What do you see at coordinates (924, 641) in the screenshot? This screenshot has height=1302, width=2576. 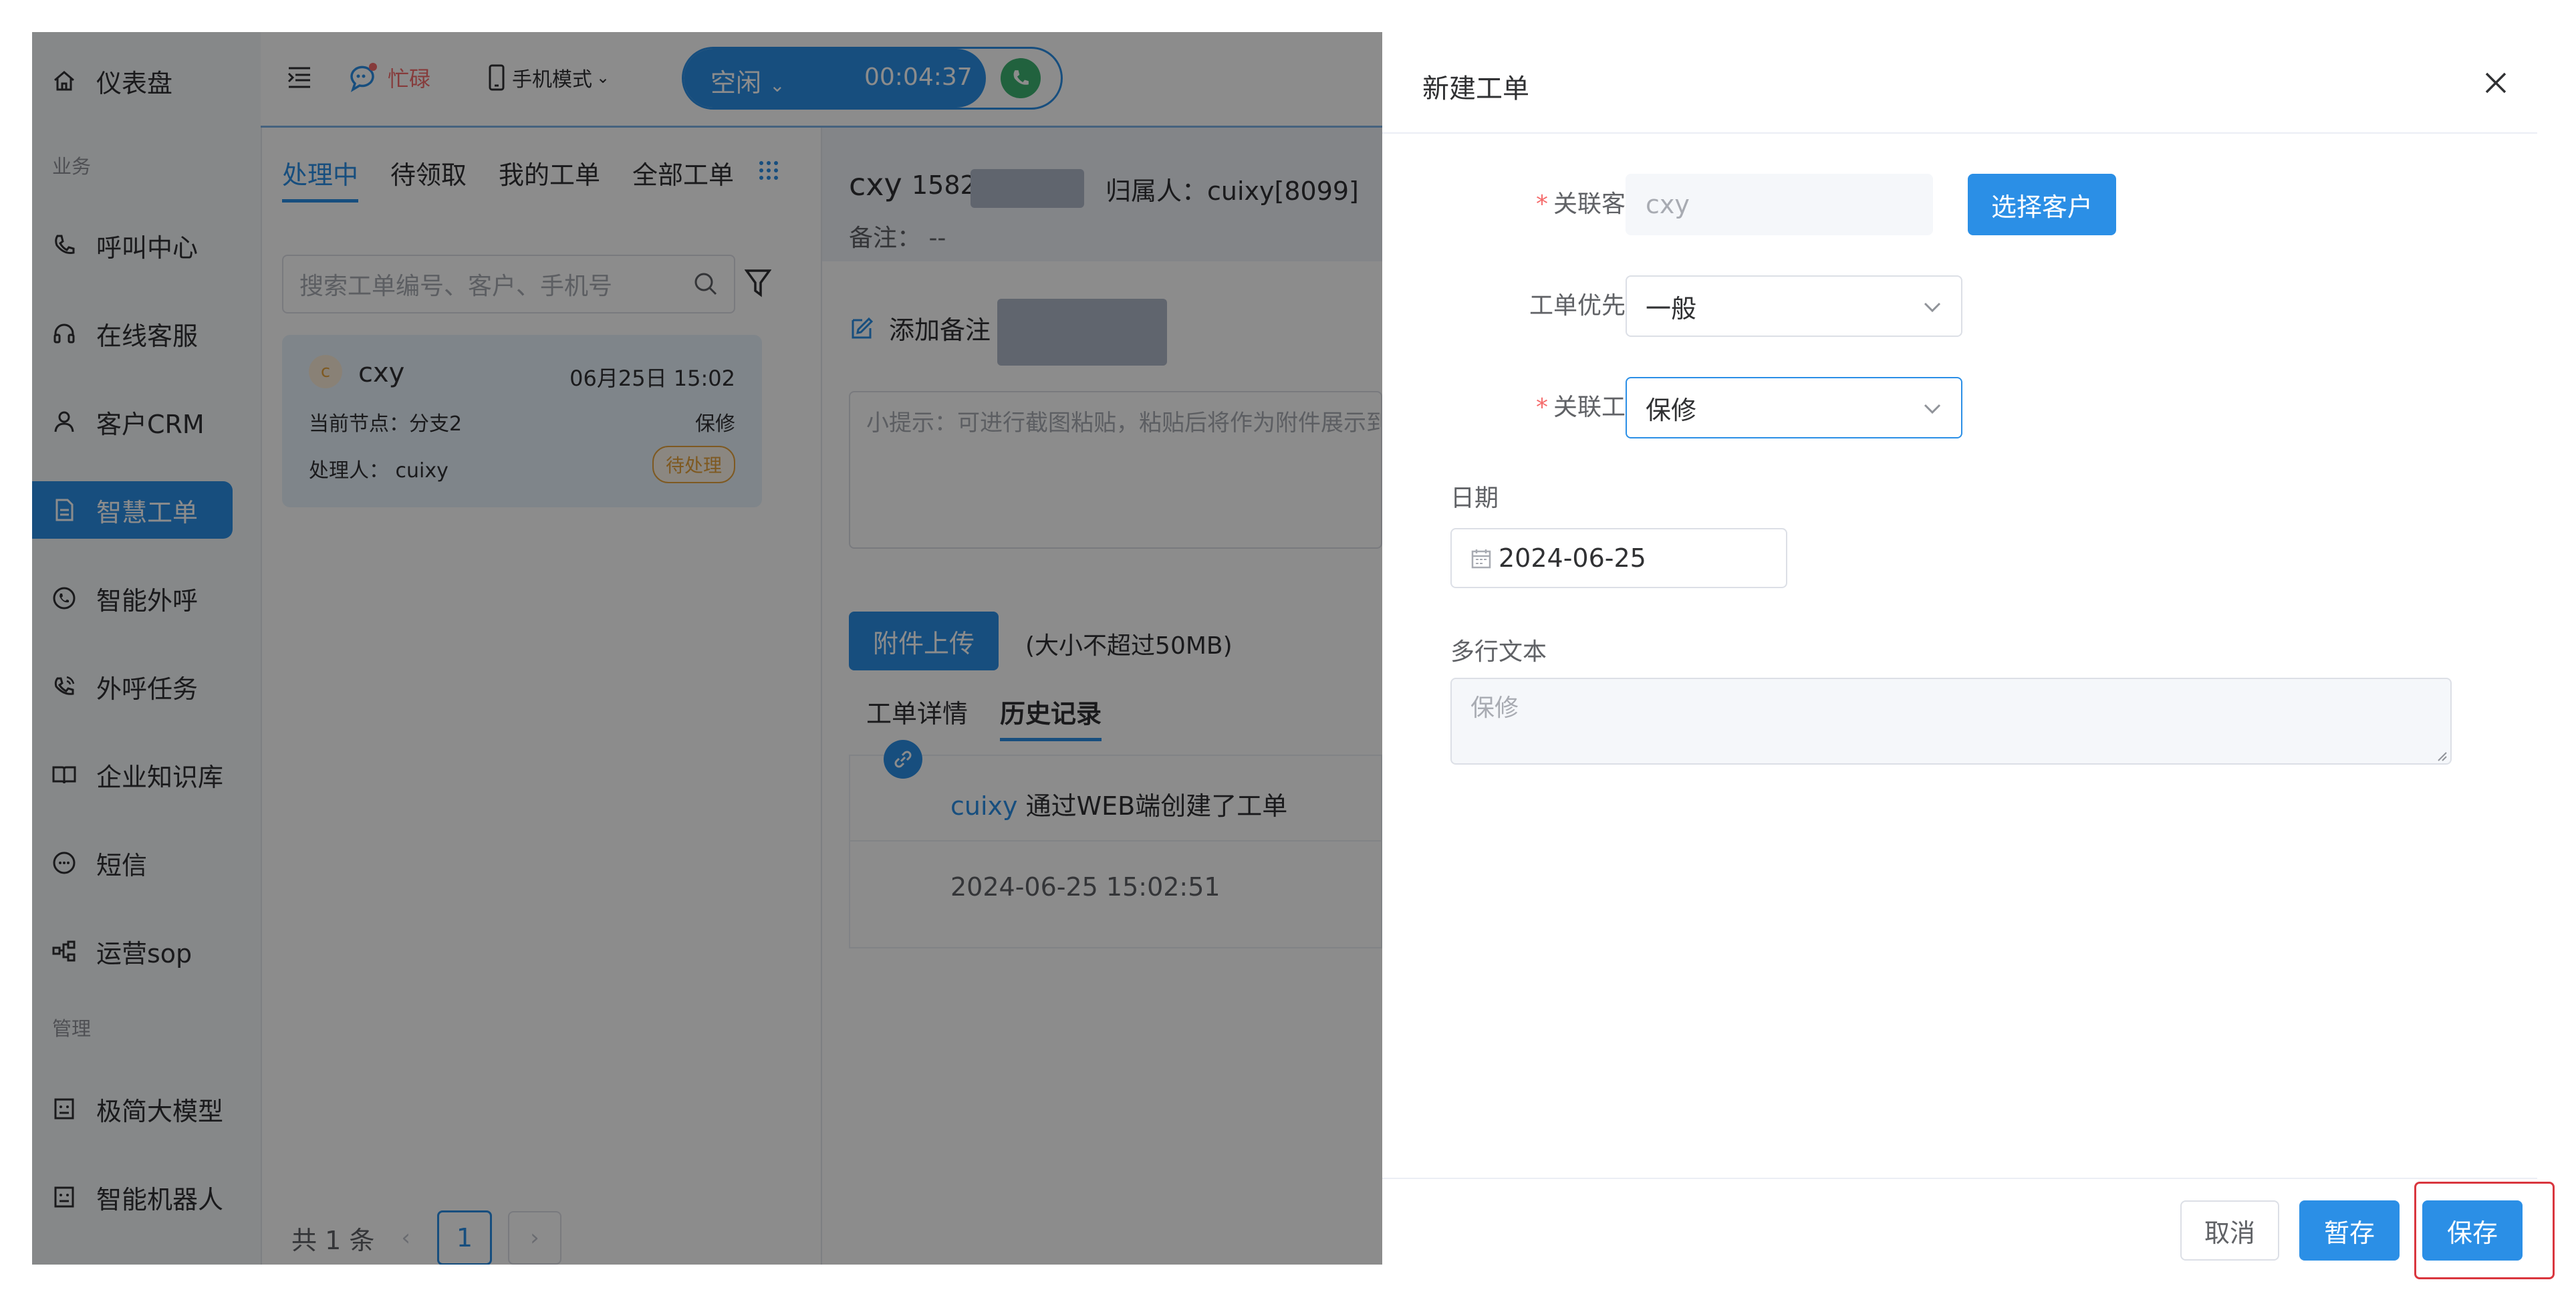 I see `upload-attachment-button: 附件上传` at bounding box center [924, 641].